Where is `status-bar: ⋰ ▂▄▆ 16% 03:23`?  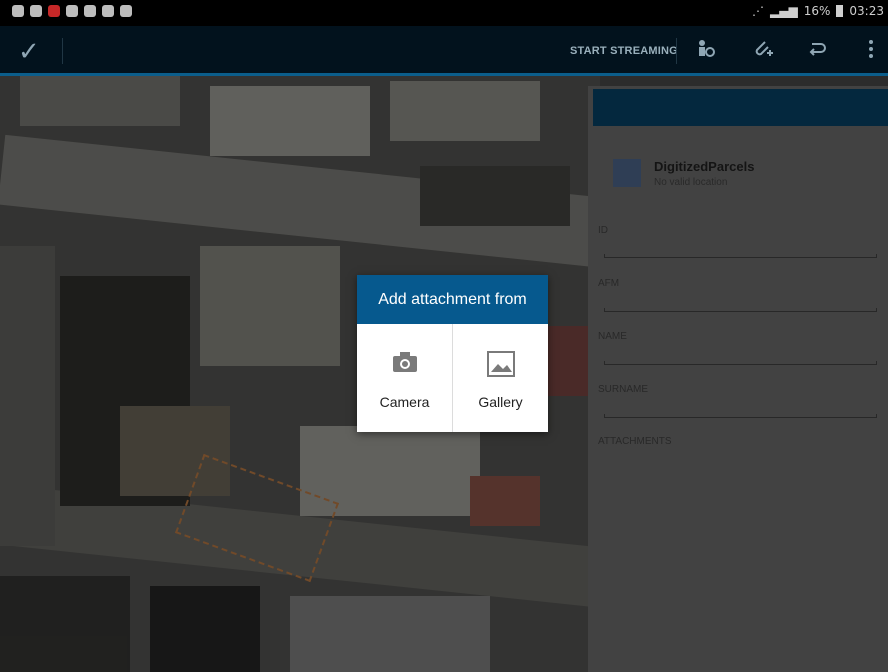 status-bar: ⋰ ▂▄▆ 16% 03:23 is located at coordinates (444, 13).